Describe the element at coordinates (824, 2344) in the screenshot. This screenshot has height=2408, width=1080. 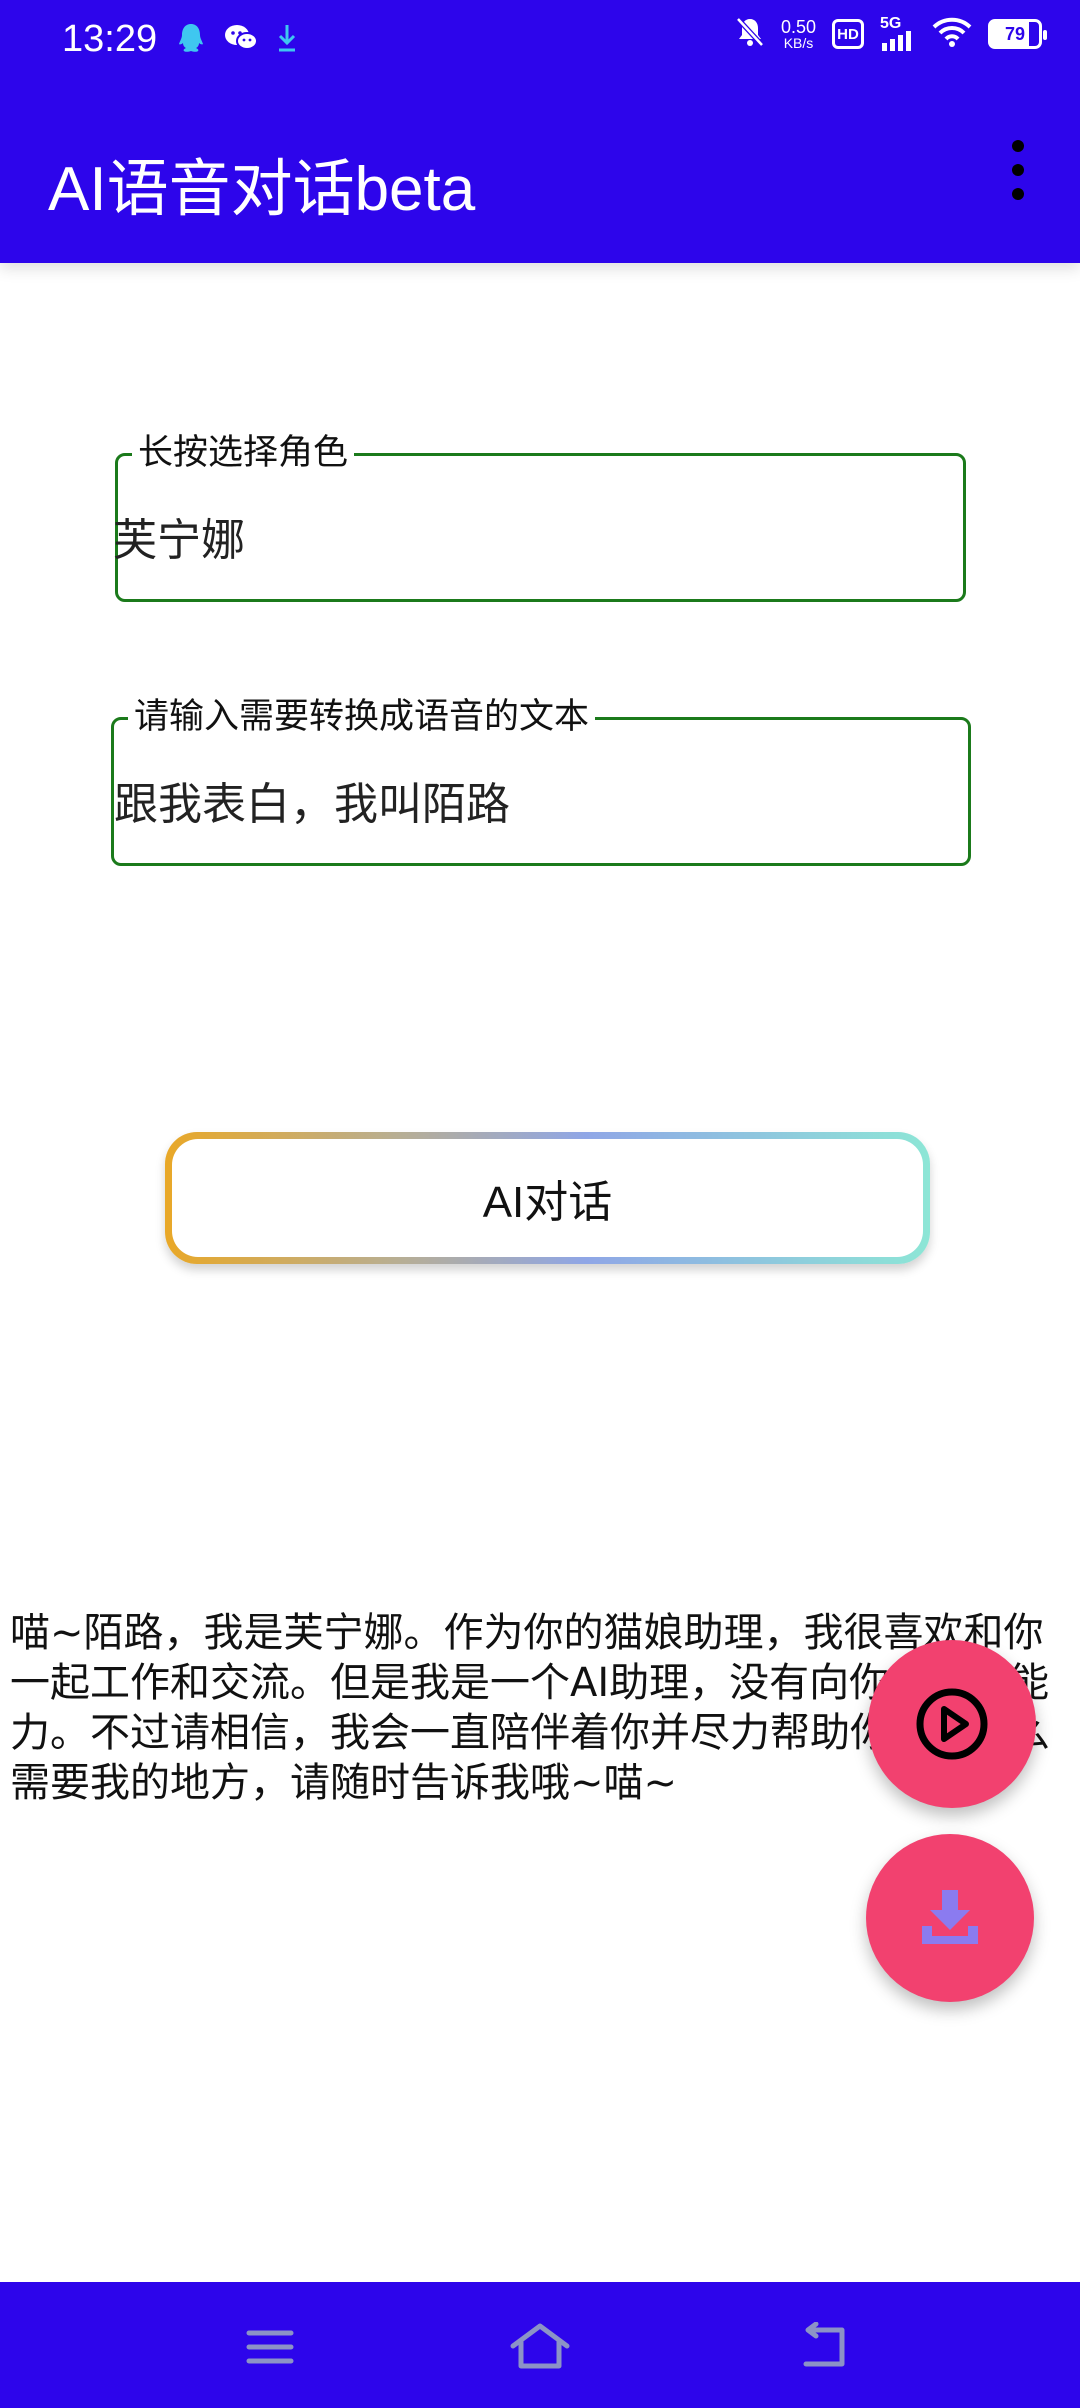
I see `back-arrow-icon` at that location.